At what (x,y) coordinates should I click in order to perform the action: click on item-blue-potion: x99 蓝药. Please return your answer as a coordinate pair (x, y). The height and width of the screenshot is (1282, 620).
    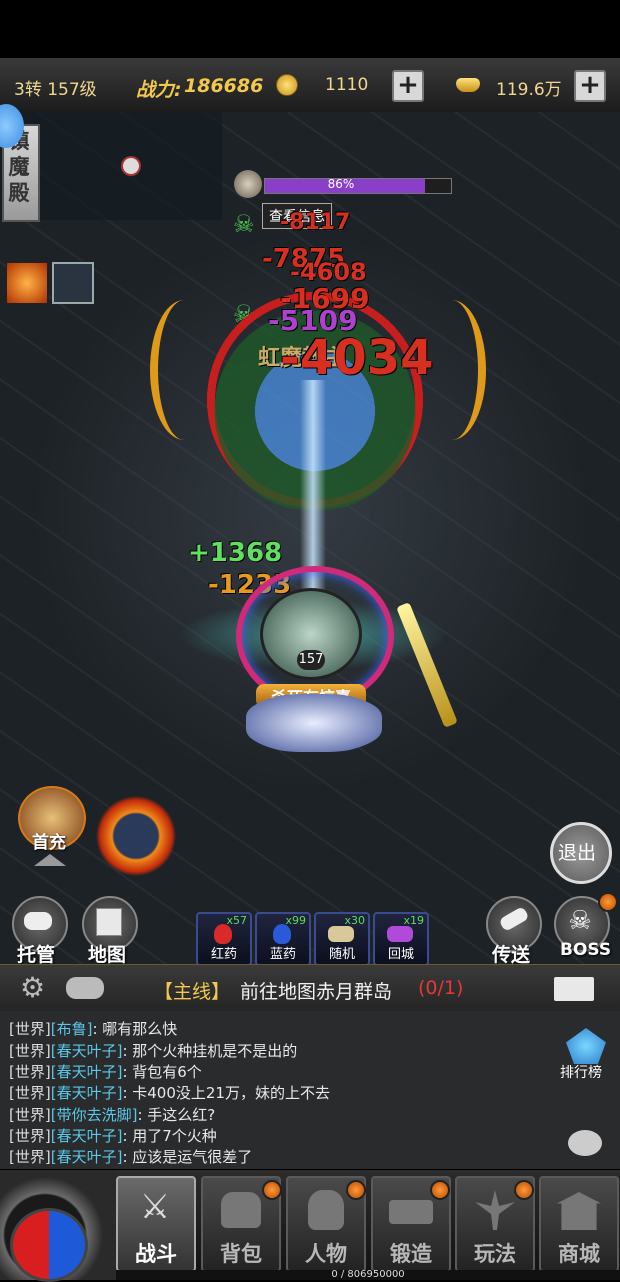
    Looking at the image, I should click on (283, 939).